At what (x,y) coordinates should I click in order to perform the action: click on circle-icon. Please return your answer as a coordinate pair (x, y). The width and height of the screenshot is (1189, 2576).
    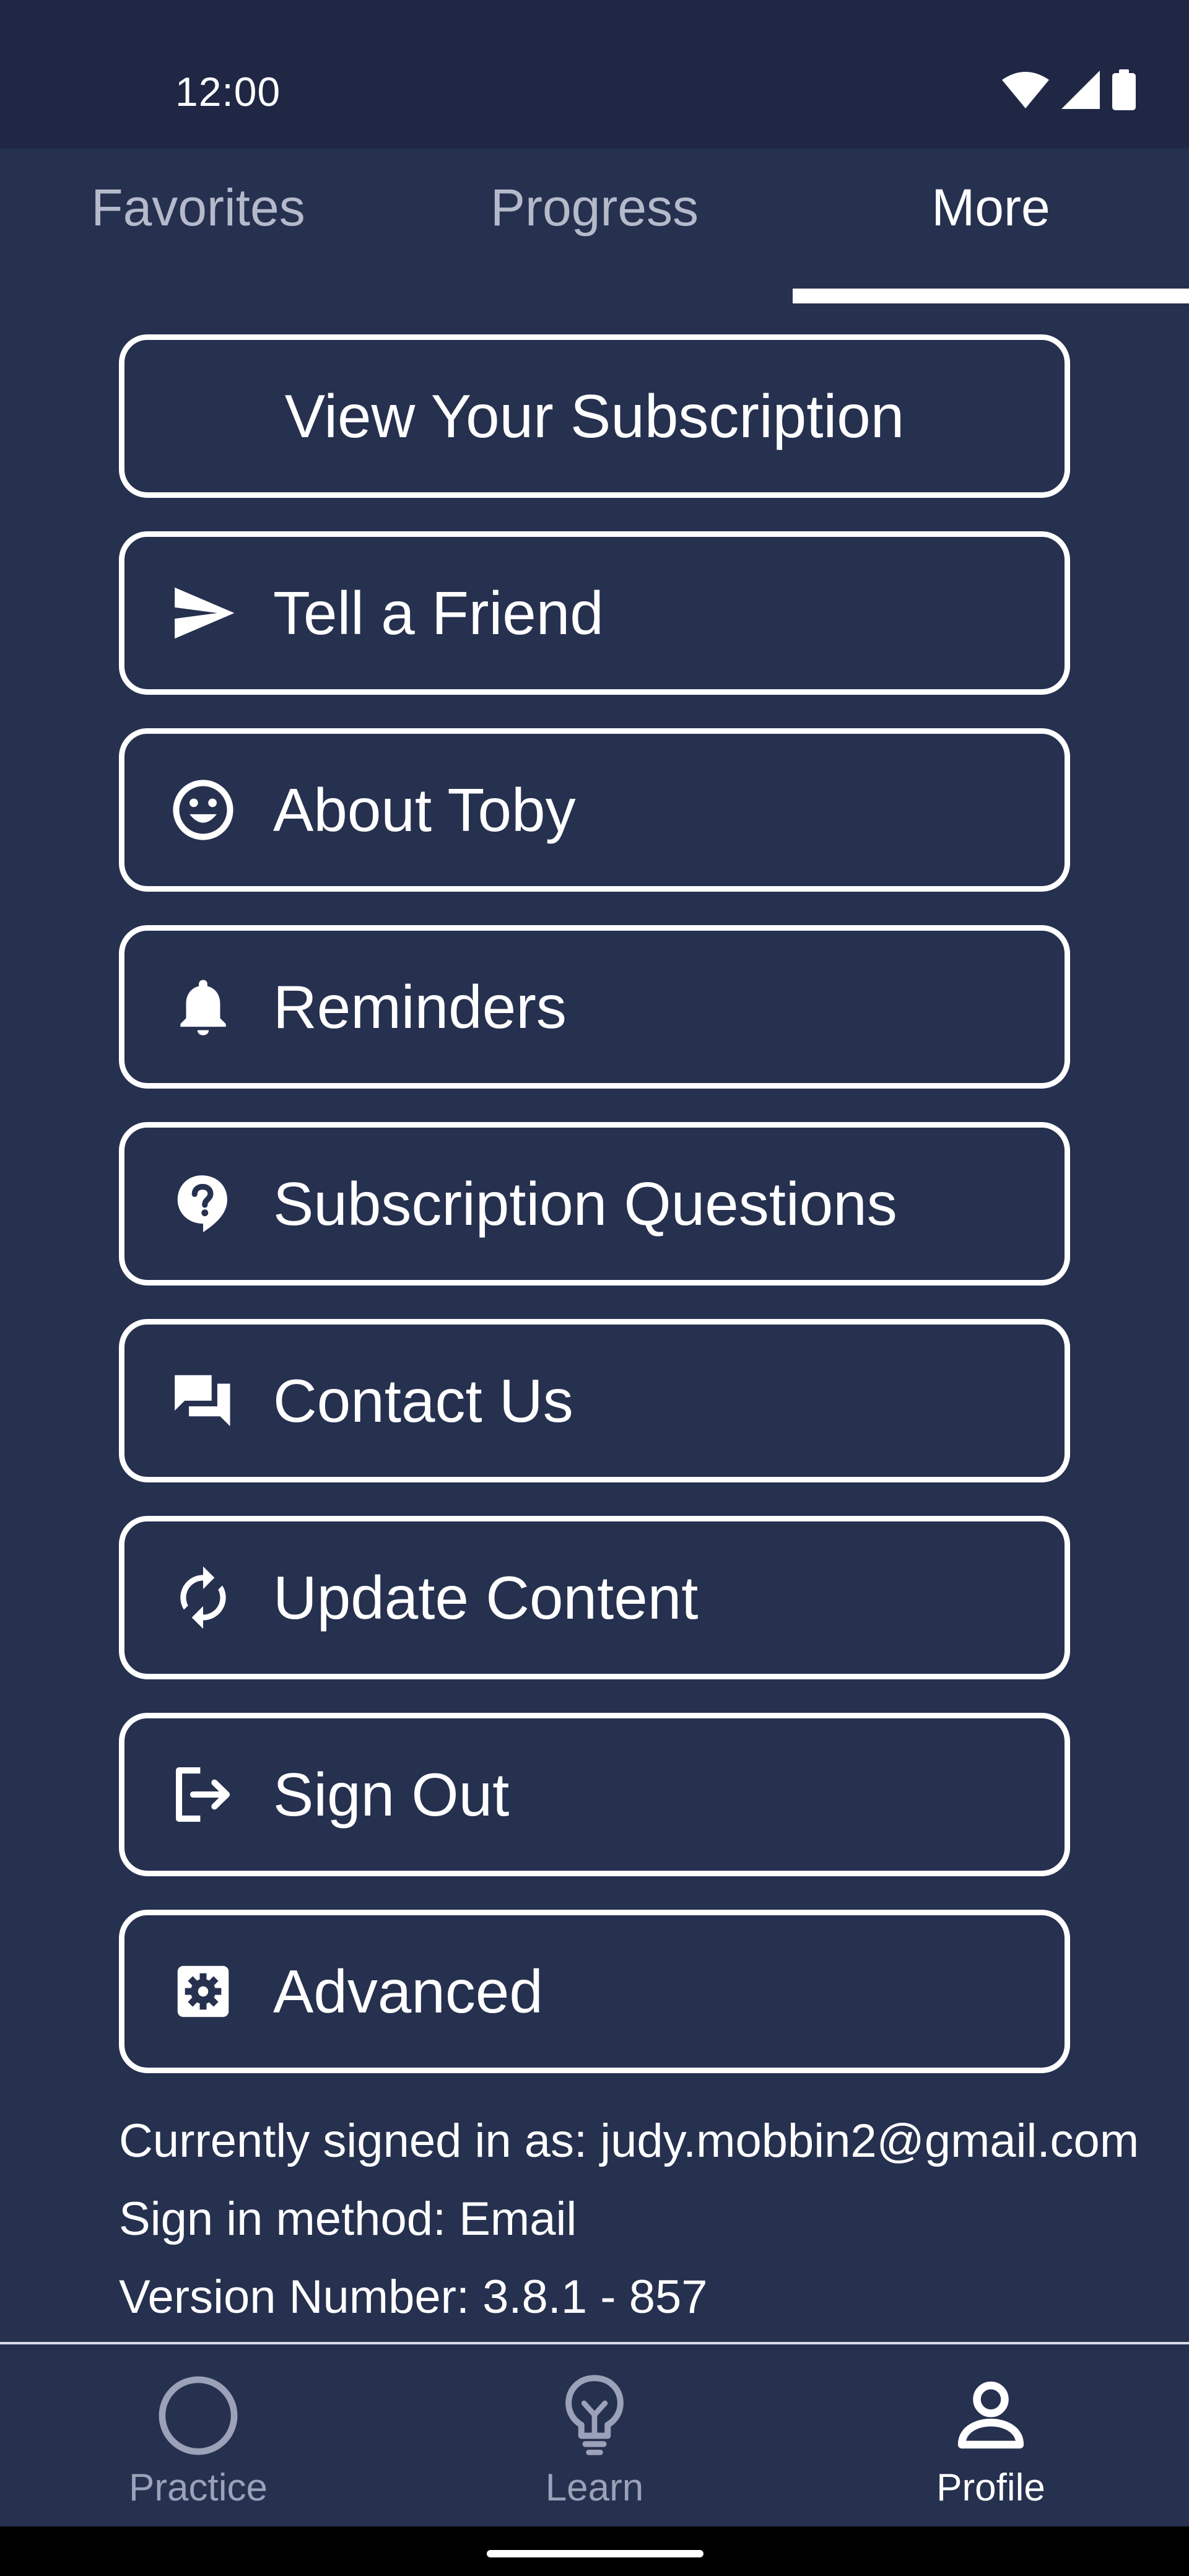
    Looking at the image, I should click on (198, 2415).